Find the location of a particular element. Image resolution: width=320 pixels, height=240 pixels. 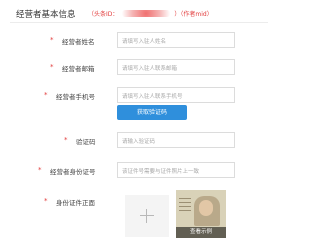

form-row-id-number: * 经营者身份证号 该证件号需要与证件照片上一致 is located at coordinates (136, 171).